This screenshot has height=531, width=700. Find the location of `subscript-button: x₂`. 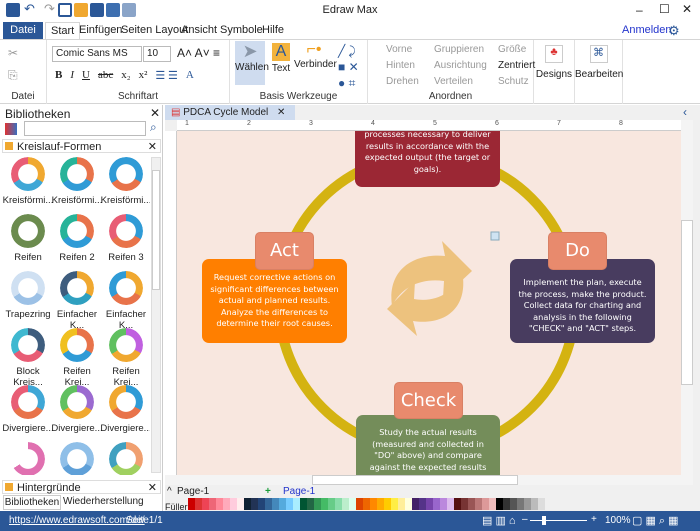

subscript-button: x₂ is located at coordinates (125, 75).